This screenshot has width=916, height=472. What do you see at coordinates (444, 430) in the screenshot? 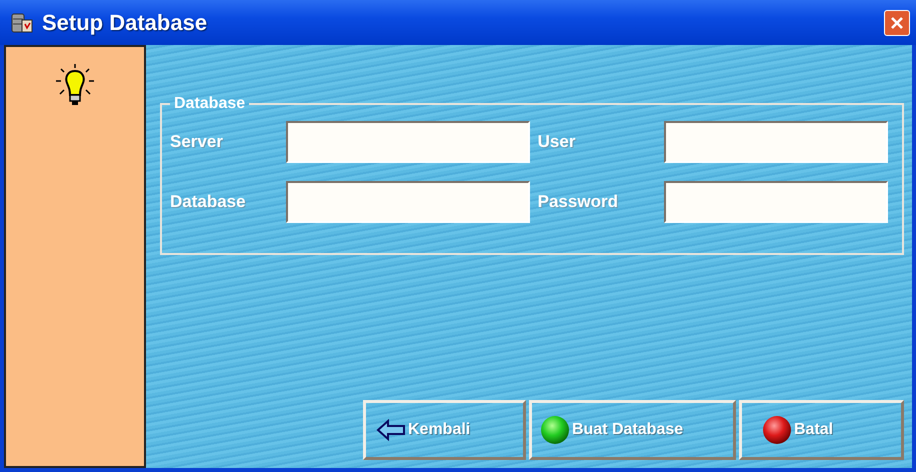
I see `action-button: Kembali` at bounding box center [444, 430].